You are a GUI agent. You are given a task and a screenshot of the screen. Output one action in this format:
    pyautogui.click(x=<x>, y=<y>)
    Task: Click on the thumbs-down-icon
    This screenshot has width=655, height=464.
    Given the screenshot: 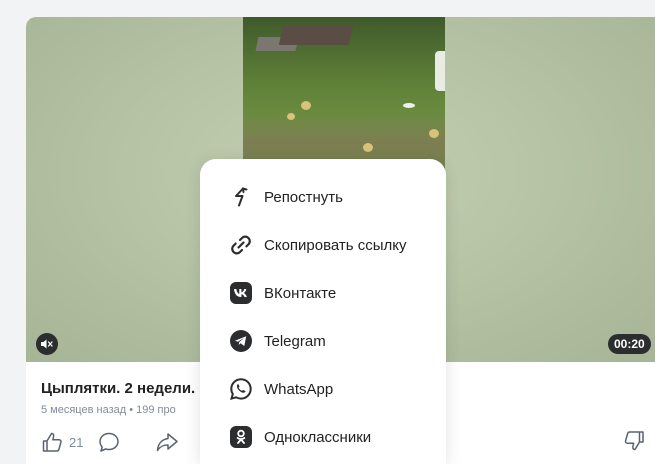 What is the action you would take?
    pyautogui.click(x=634, y=441)
    